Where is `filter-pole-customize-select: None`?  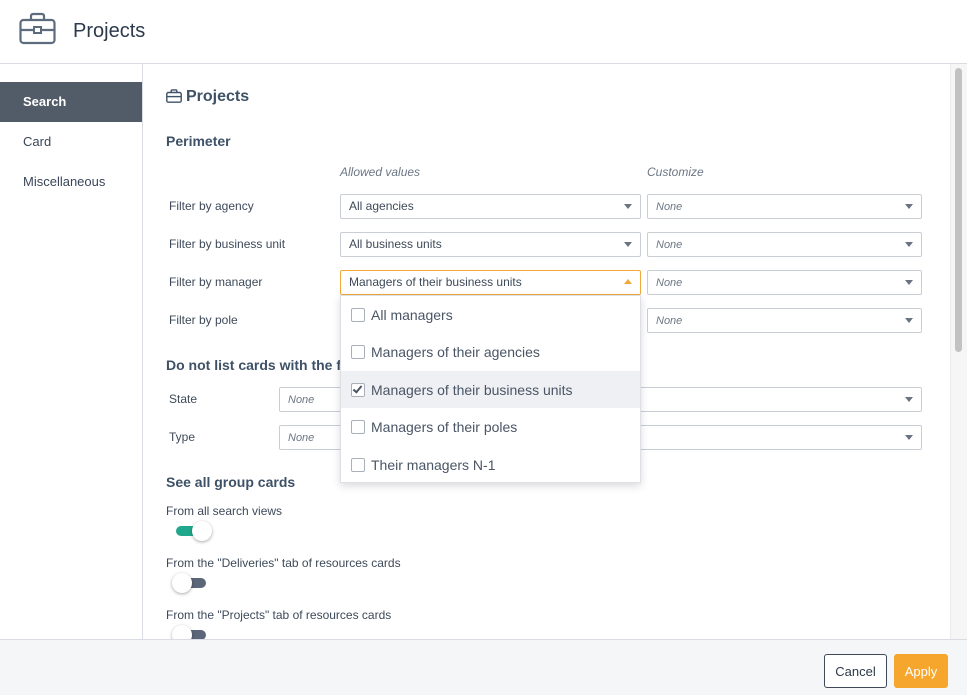 filter-pole-customize-select: None is located at coordinates (784, 320).